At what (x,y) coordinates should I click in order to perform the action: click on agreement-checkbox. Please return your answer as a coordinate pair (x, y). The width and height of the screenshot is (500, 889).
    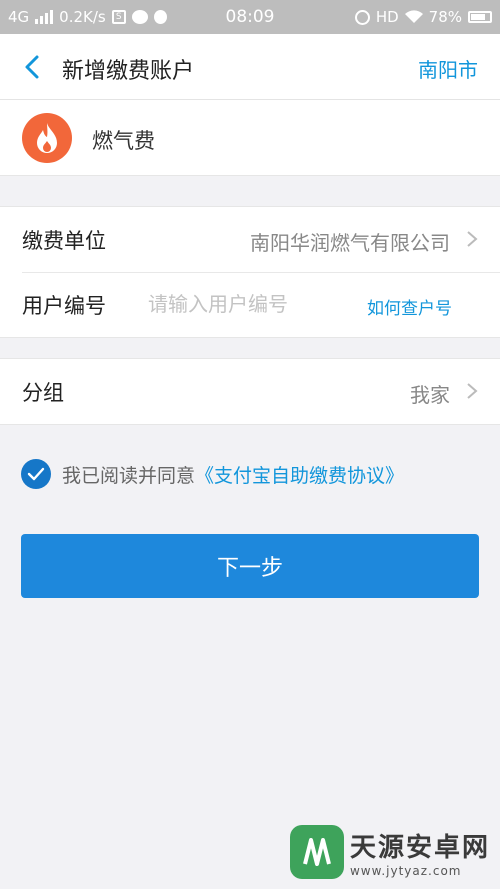
    Looking at the image, I should click on (36, 474).